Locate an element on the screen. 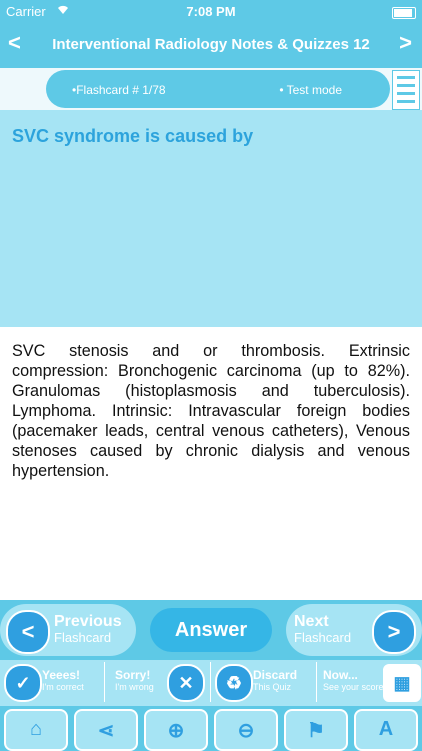 This screenshot has height=751, width=422. status-bar: Carrier 7:08 PM is located at coordinates (211, 11).